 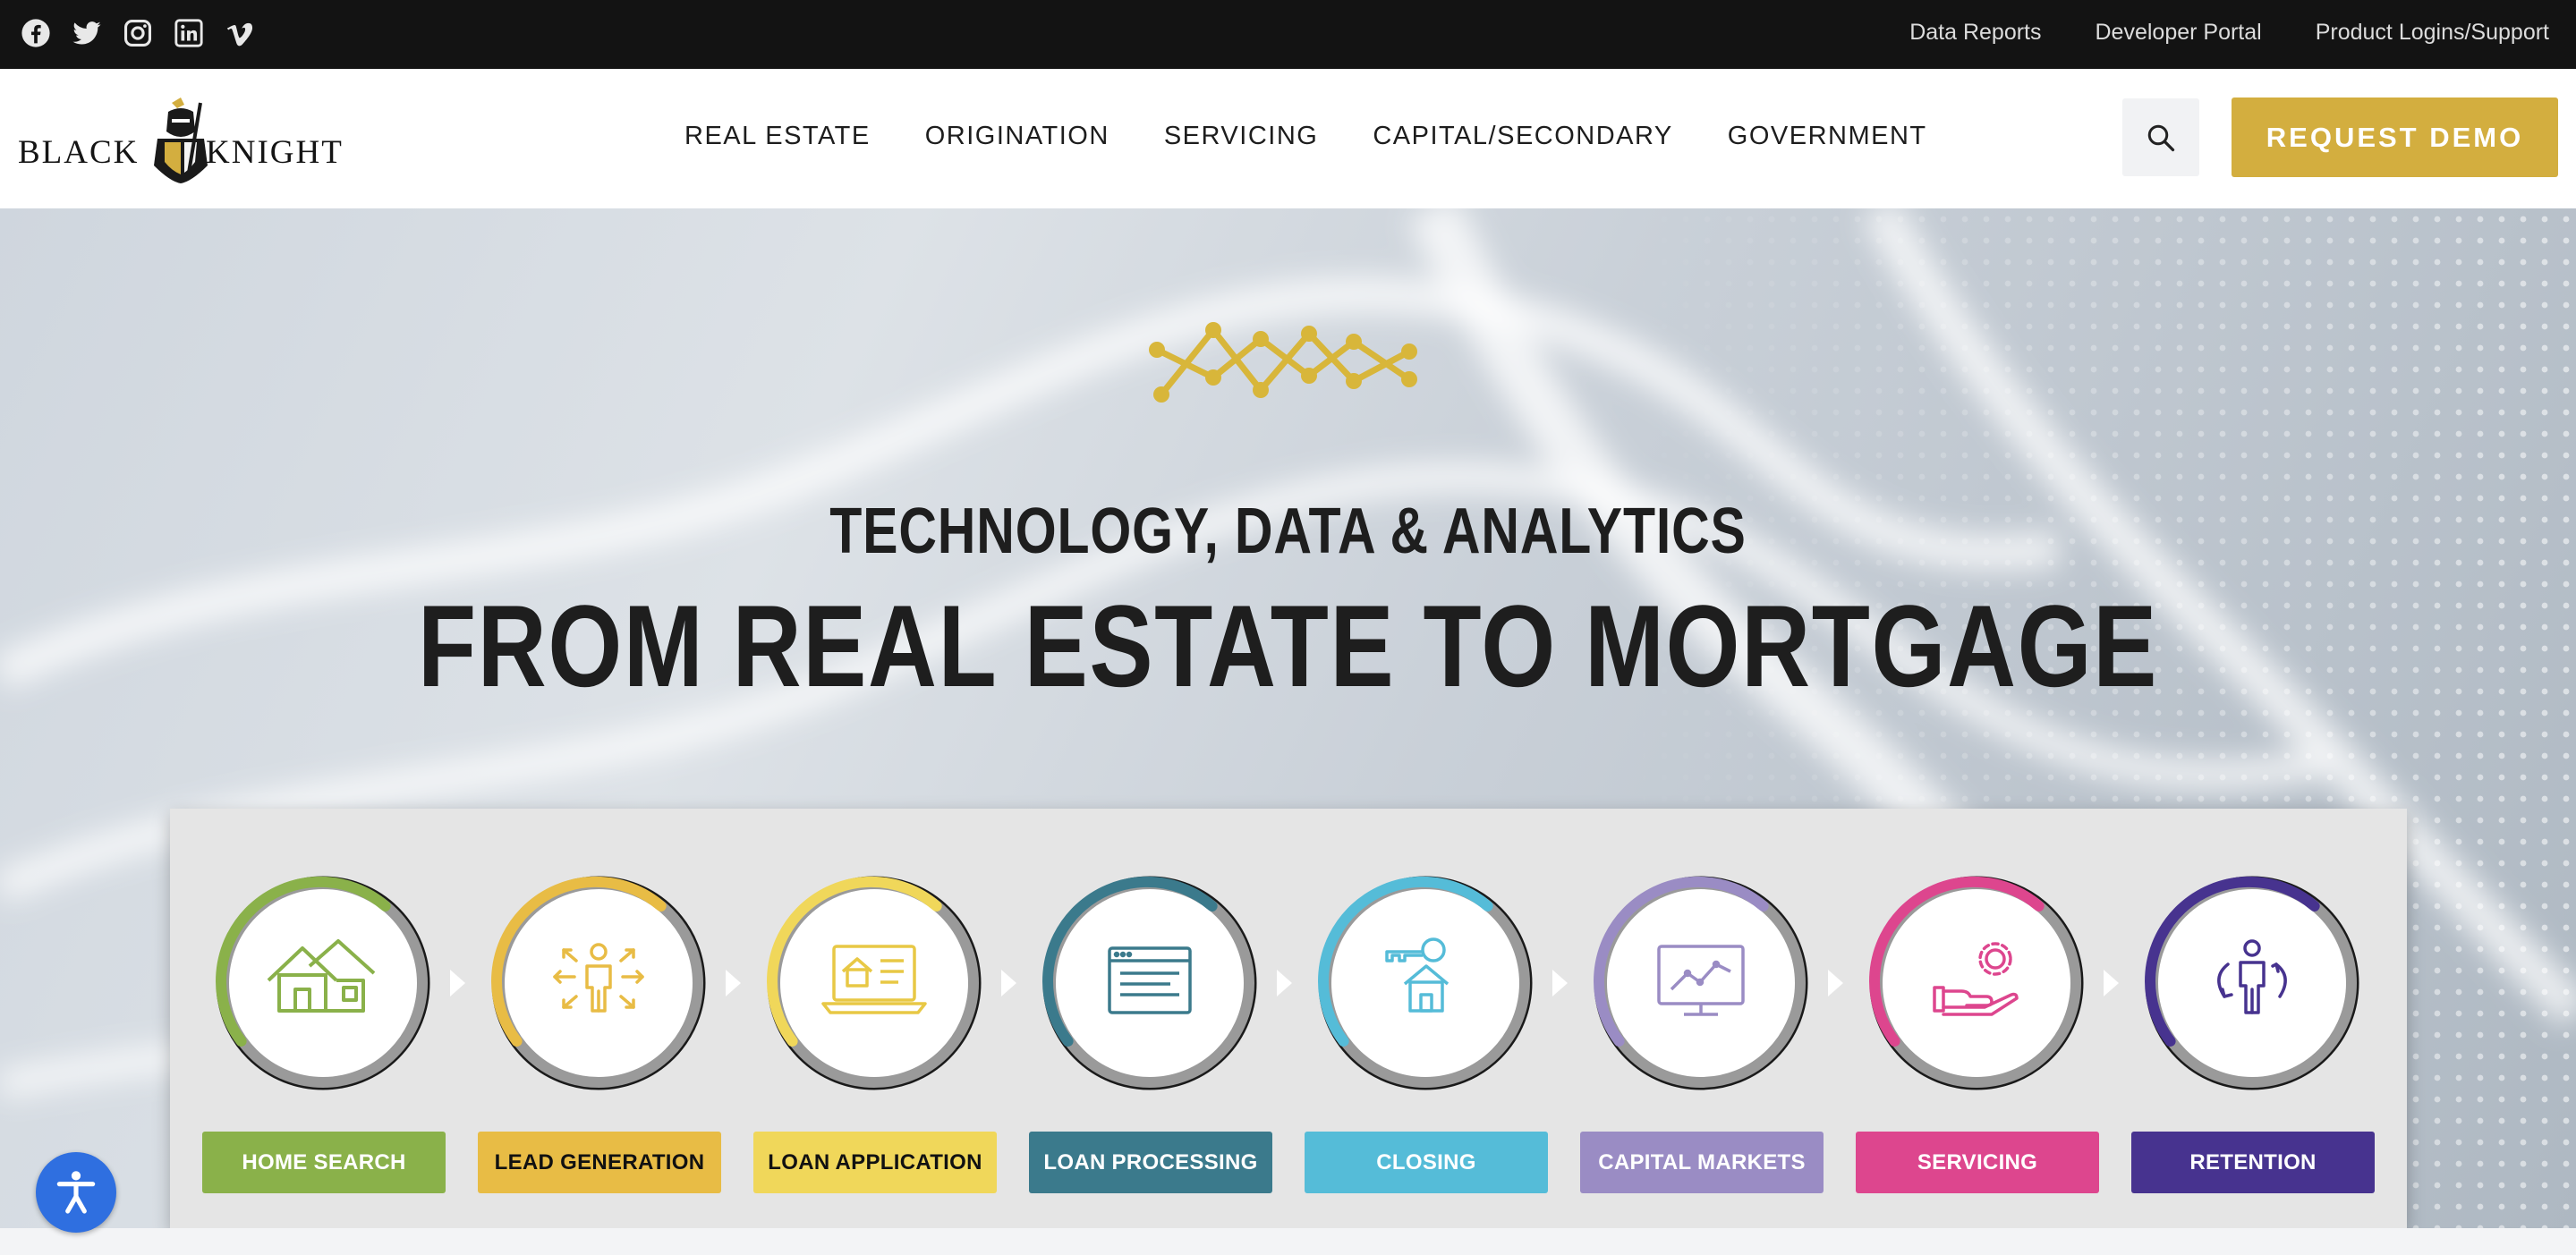 I want to click on process-step-lead-generation: LEAD GENERATION, so click(x=599, y=1019).